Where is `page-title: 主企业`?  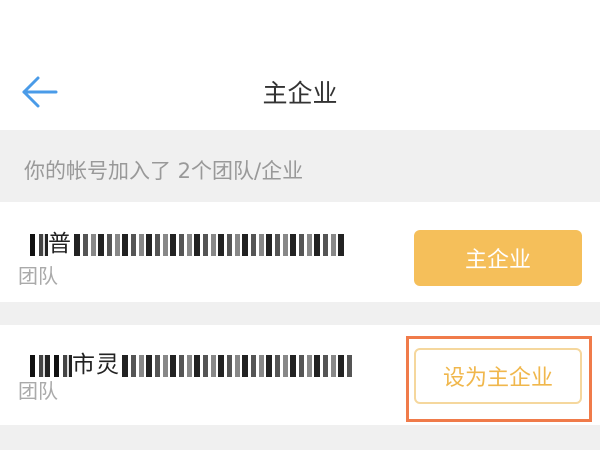 page-title: 主企业 is located at coordinates (300, 93).